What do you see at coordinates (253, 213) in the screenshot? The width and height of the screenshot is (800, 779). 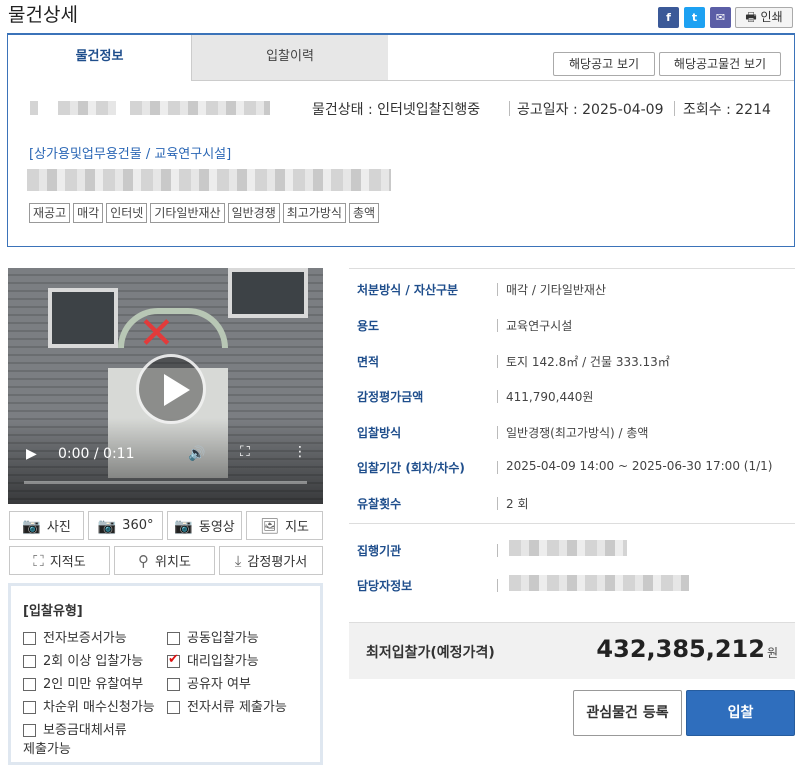 I see `tag: 일반경쟁` at bounding box center [253, 213].